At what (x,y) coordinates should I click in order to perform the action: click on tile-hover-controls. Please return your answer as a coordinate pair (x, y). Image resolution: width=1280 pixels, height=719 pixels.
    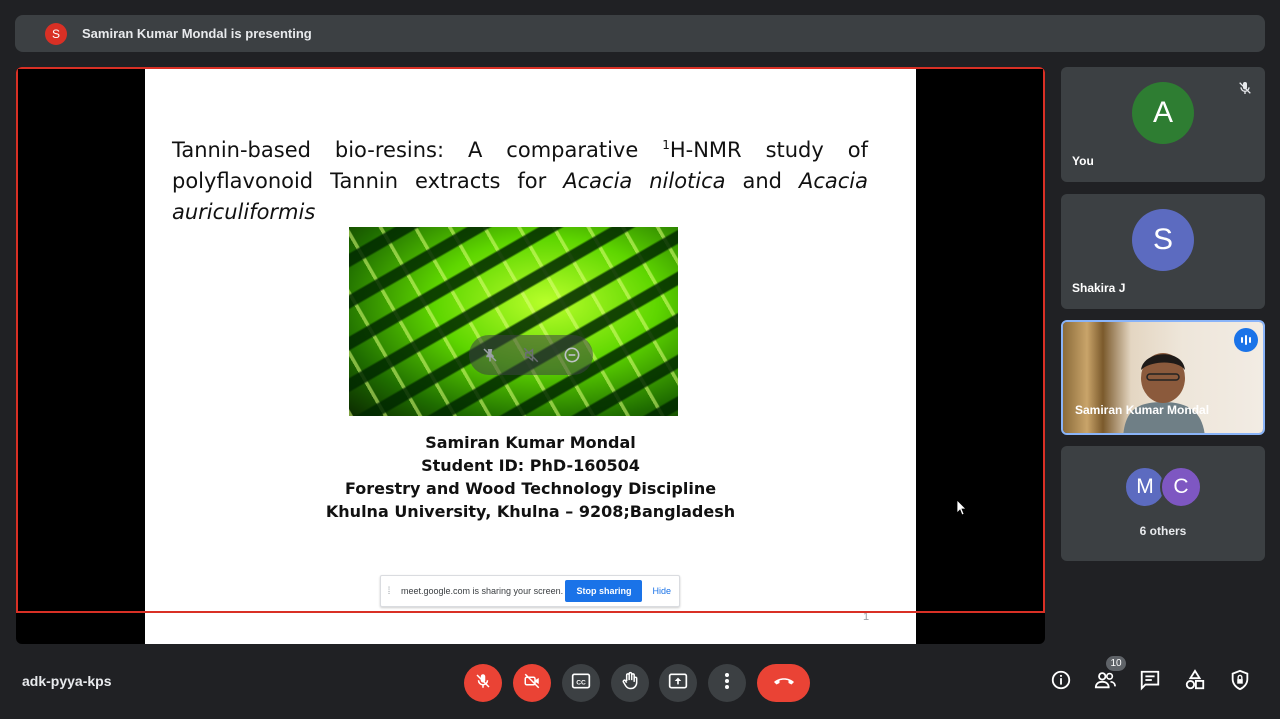
    Looking at the image, I should click on (531, 355).